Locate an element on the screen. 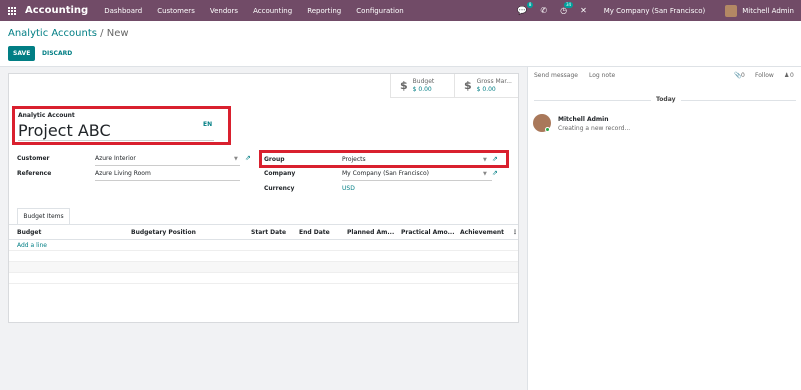 This screenshot has width=801, height=390. column-end-date: End Date is located at coordinates (314, 232).